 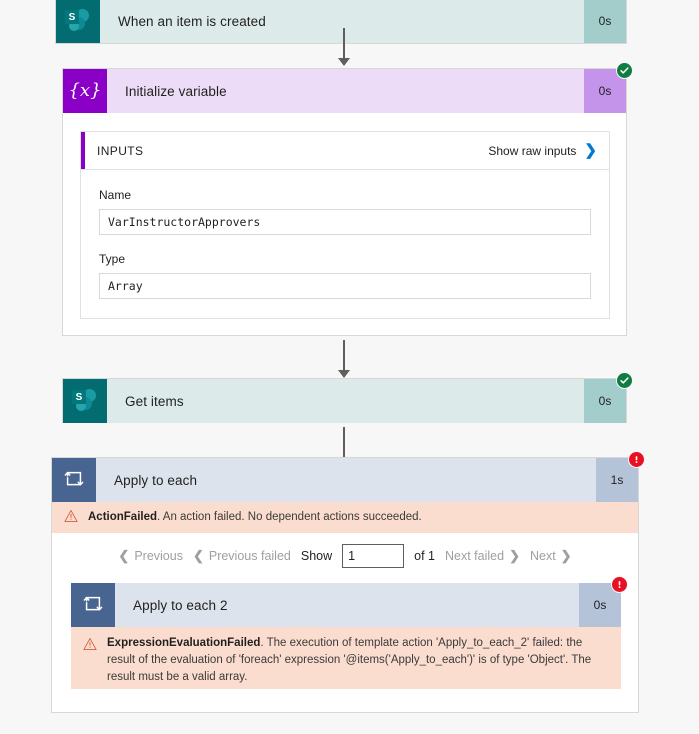 I want to click on previous-button: ❮ Previous, so click(x=150, y=556).